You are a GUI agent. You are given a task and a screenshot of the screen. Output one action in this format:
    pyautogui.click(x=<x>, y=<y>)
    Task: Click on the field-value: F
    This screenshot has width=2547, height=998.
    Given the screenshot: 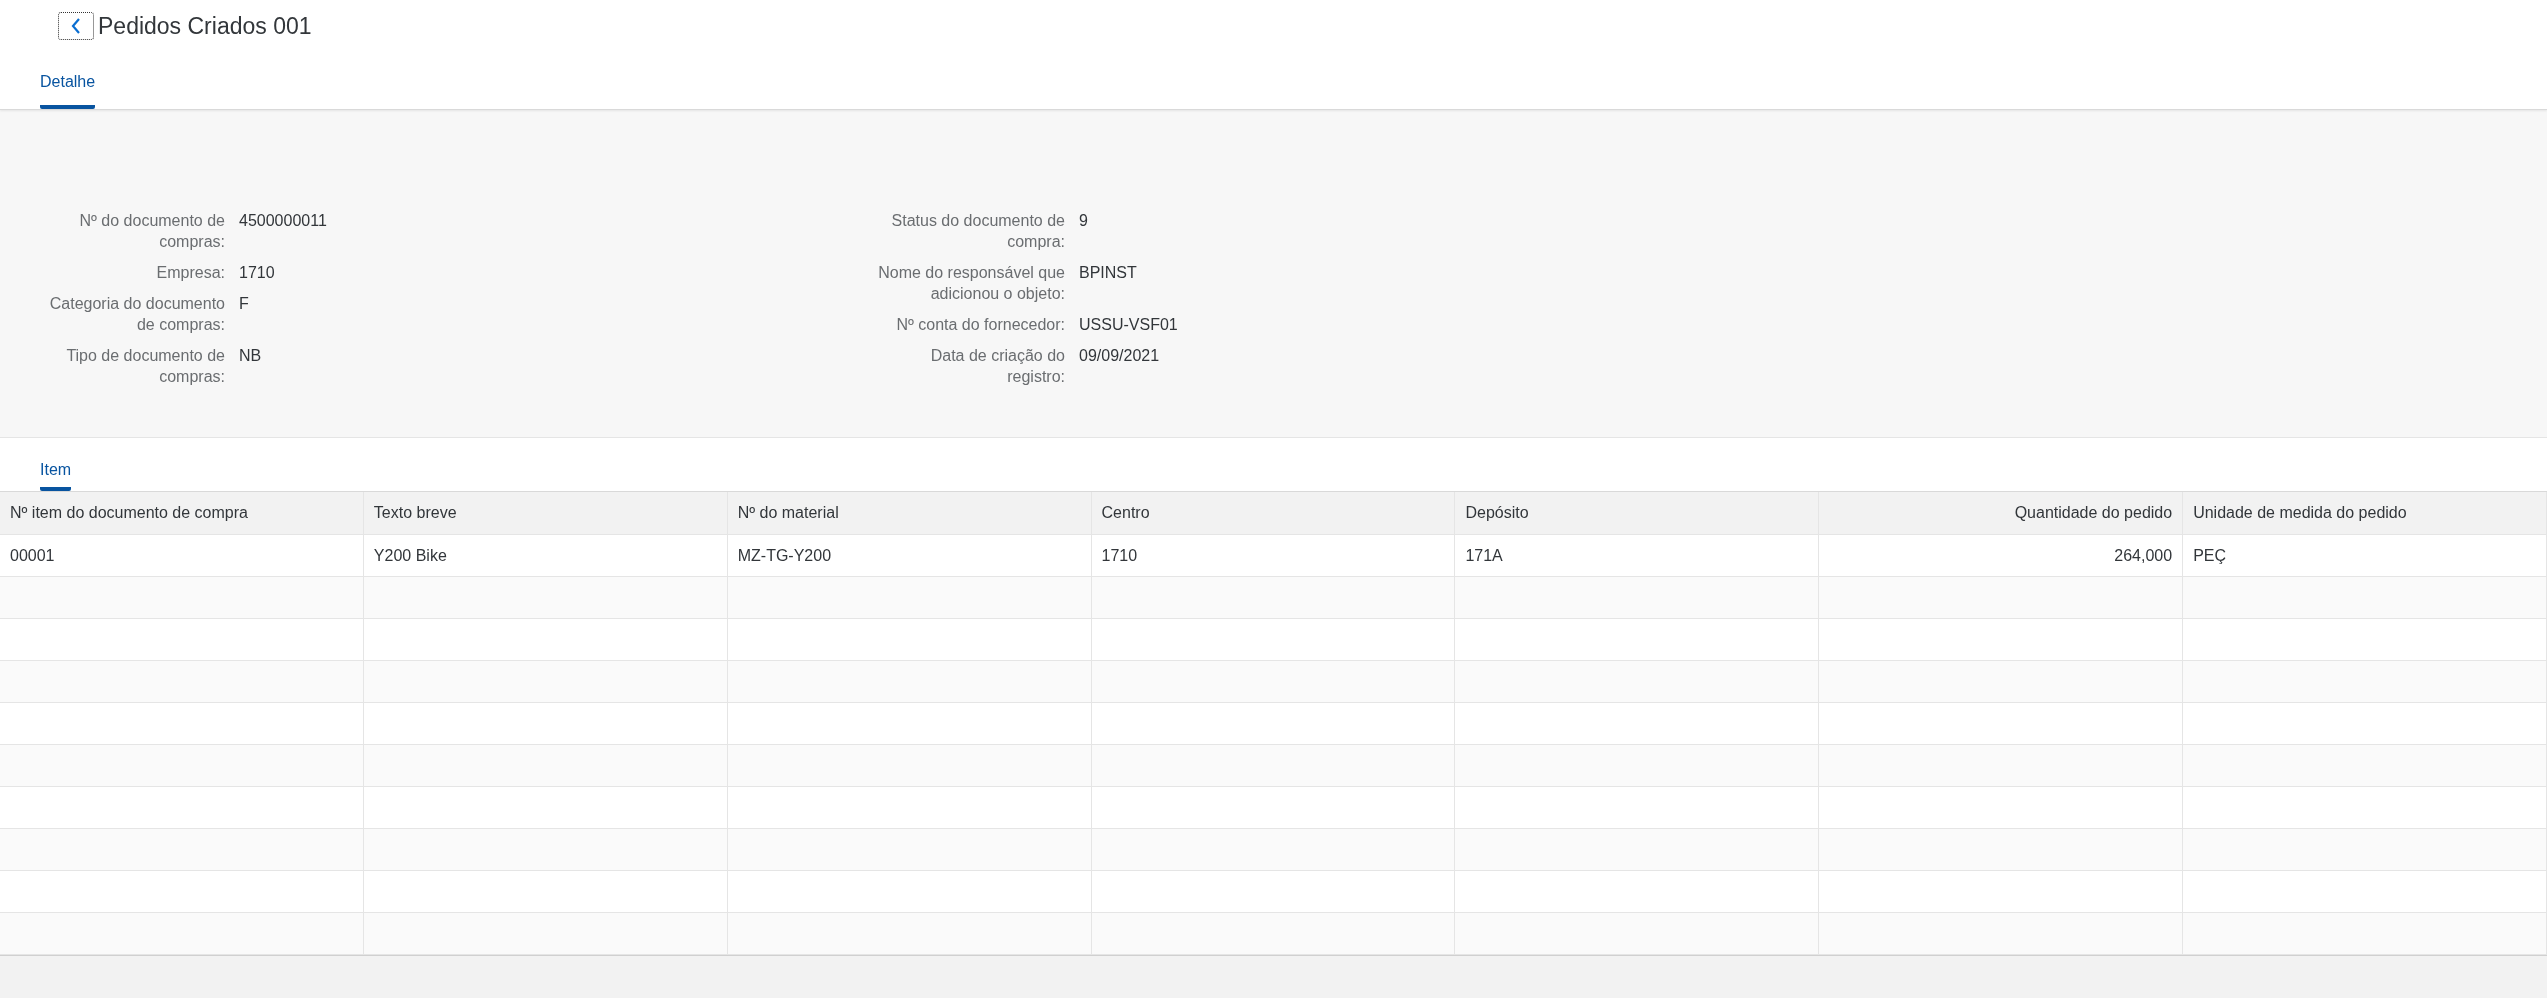 What is the action you would take?
    pyautogui.click(x=244, y=304)
    